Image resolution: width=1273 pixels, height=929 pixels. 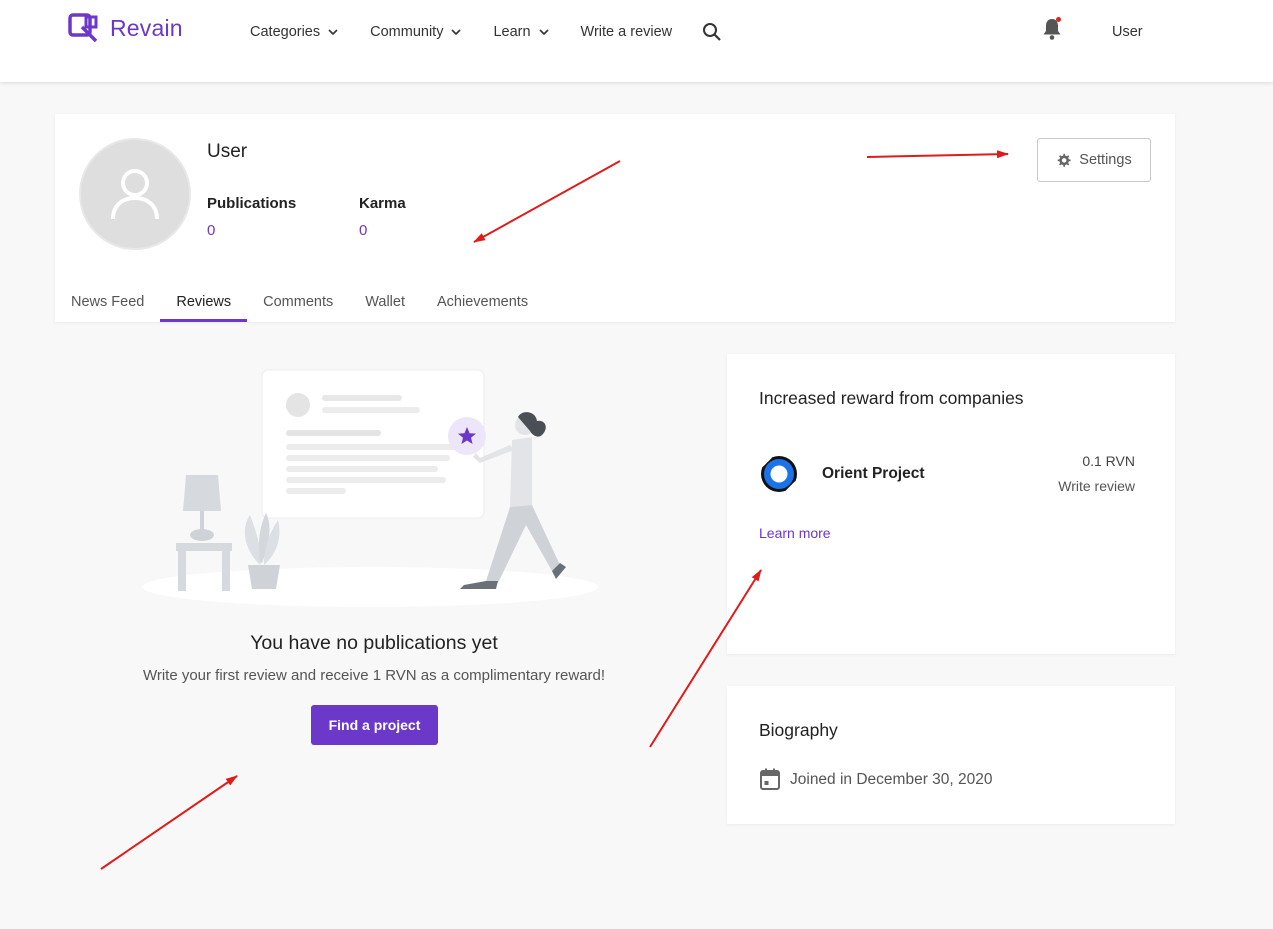 I want to click on nav-write-review-label: Write a review, so click(x=626, y=32).